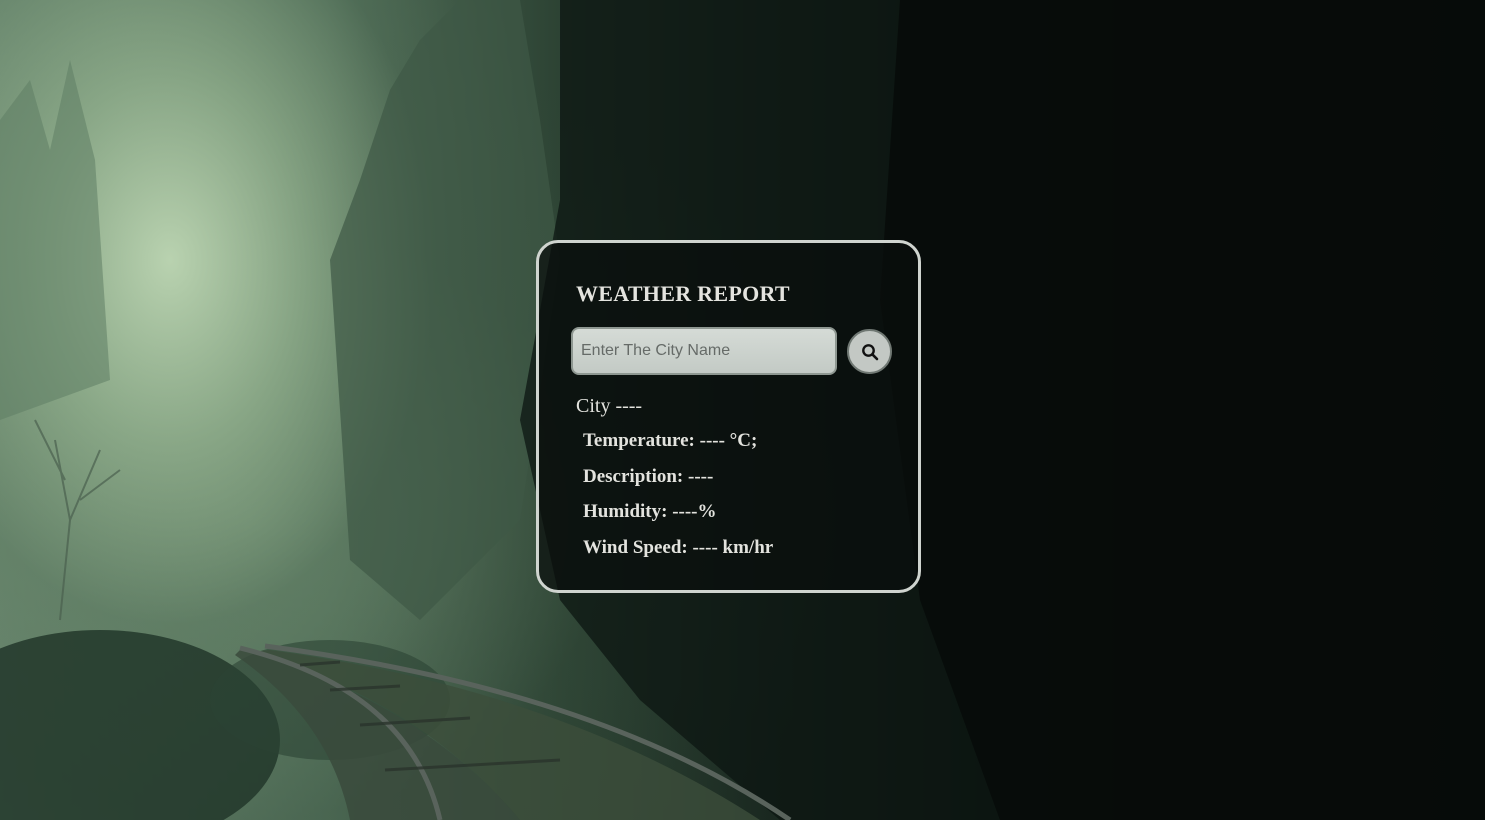  Describe the element at coordinates (650, 511) in the screenshot. I see `humidity-text: Humidity: ----%` at that location.